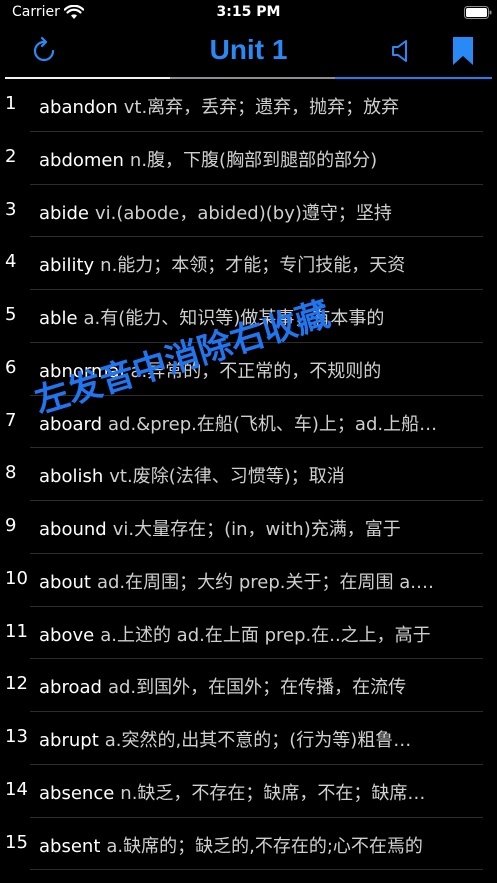  I want to click on word-row: 11 above a.上述的 ad.在上面 prep.在..之上，高于, so click(248, 633).